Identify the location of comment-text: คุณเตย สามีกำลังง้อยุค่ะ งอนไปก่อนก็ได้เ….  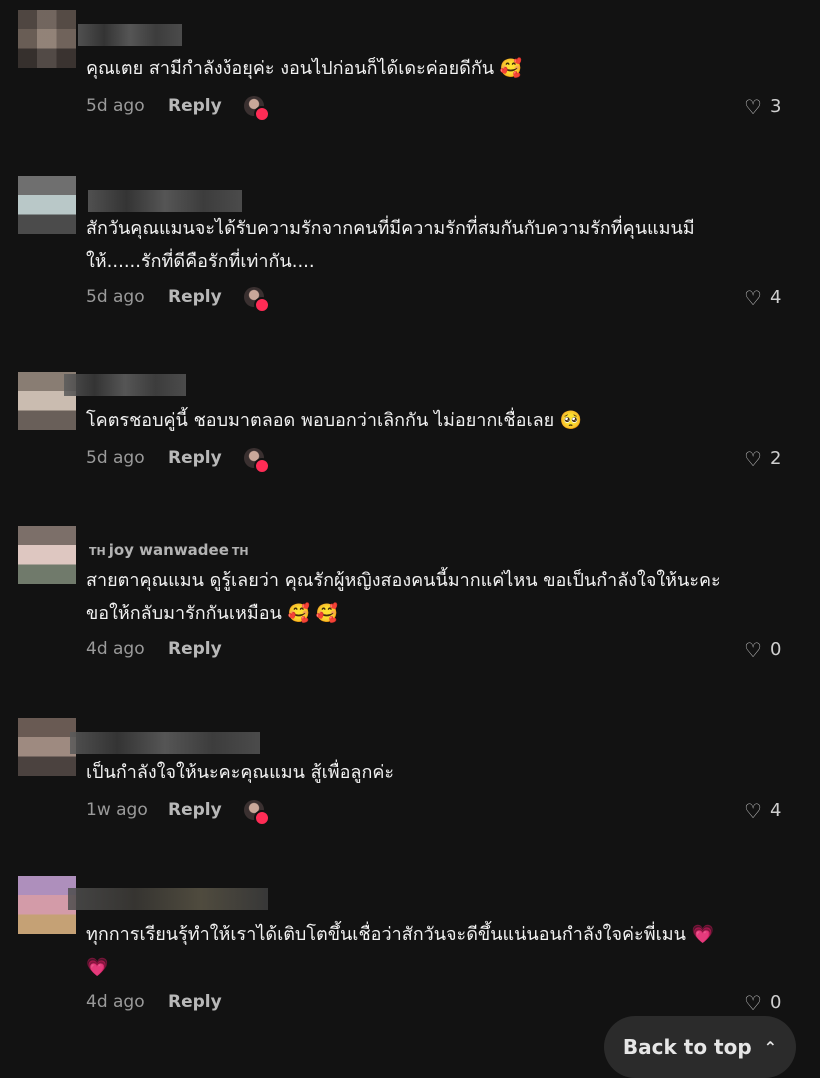
(406, 68).